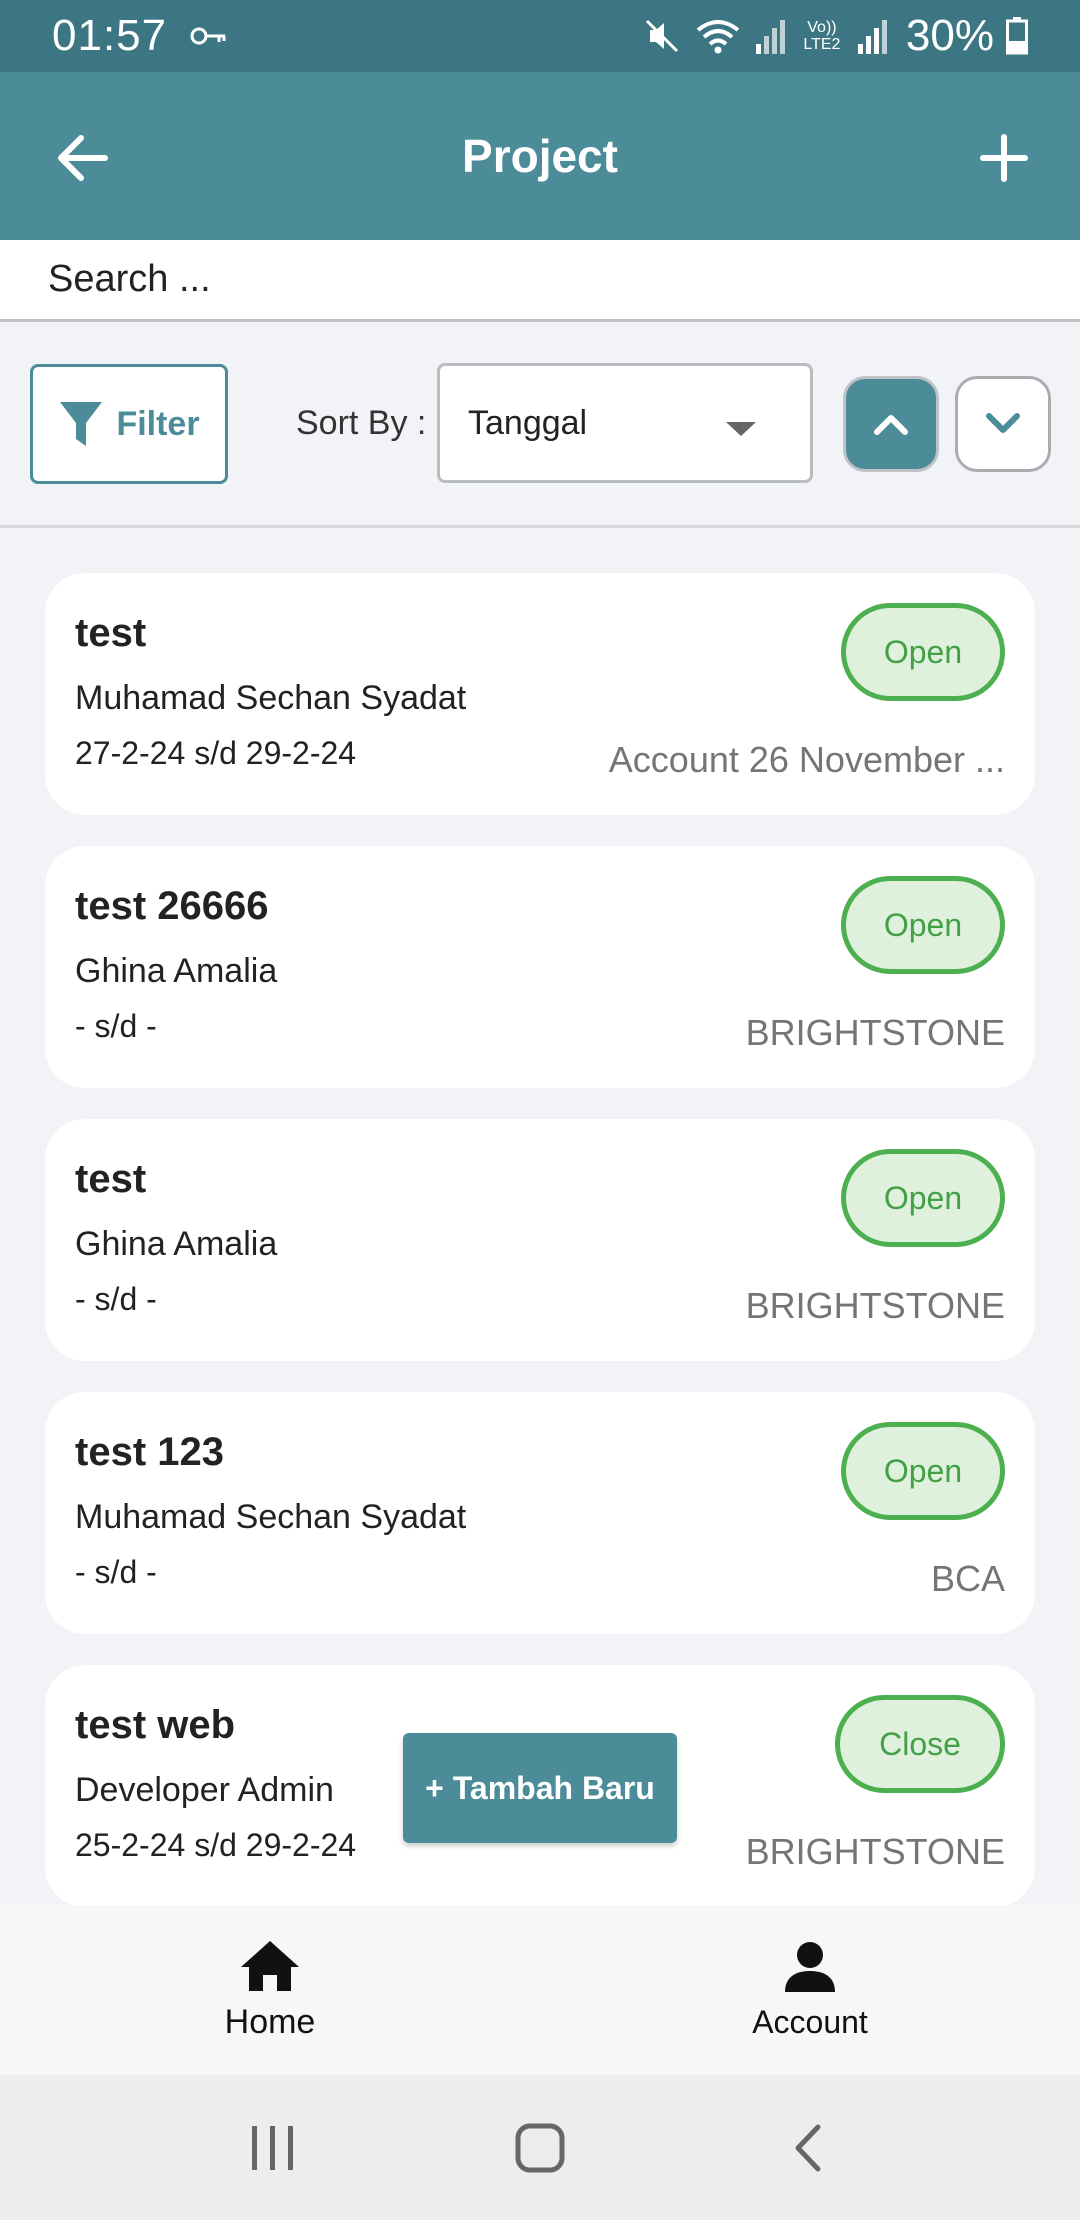  Describe the element at coordinates (155, 1725) in the screenshot. I see `project-title: test web` at that location.